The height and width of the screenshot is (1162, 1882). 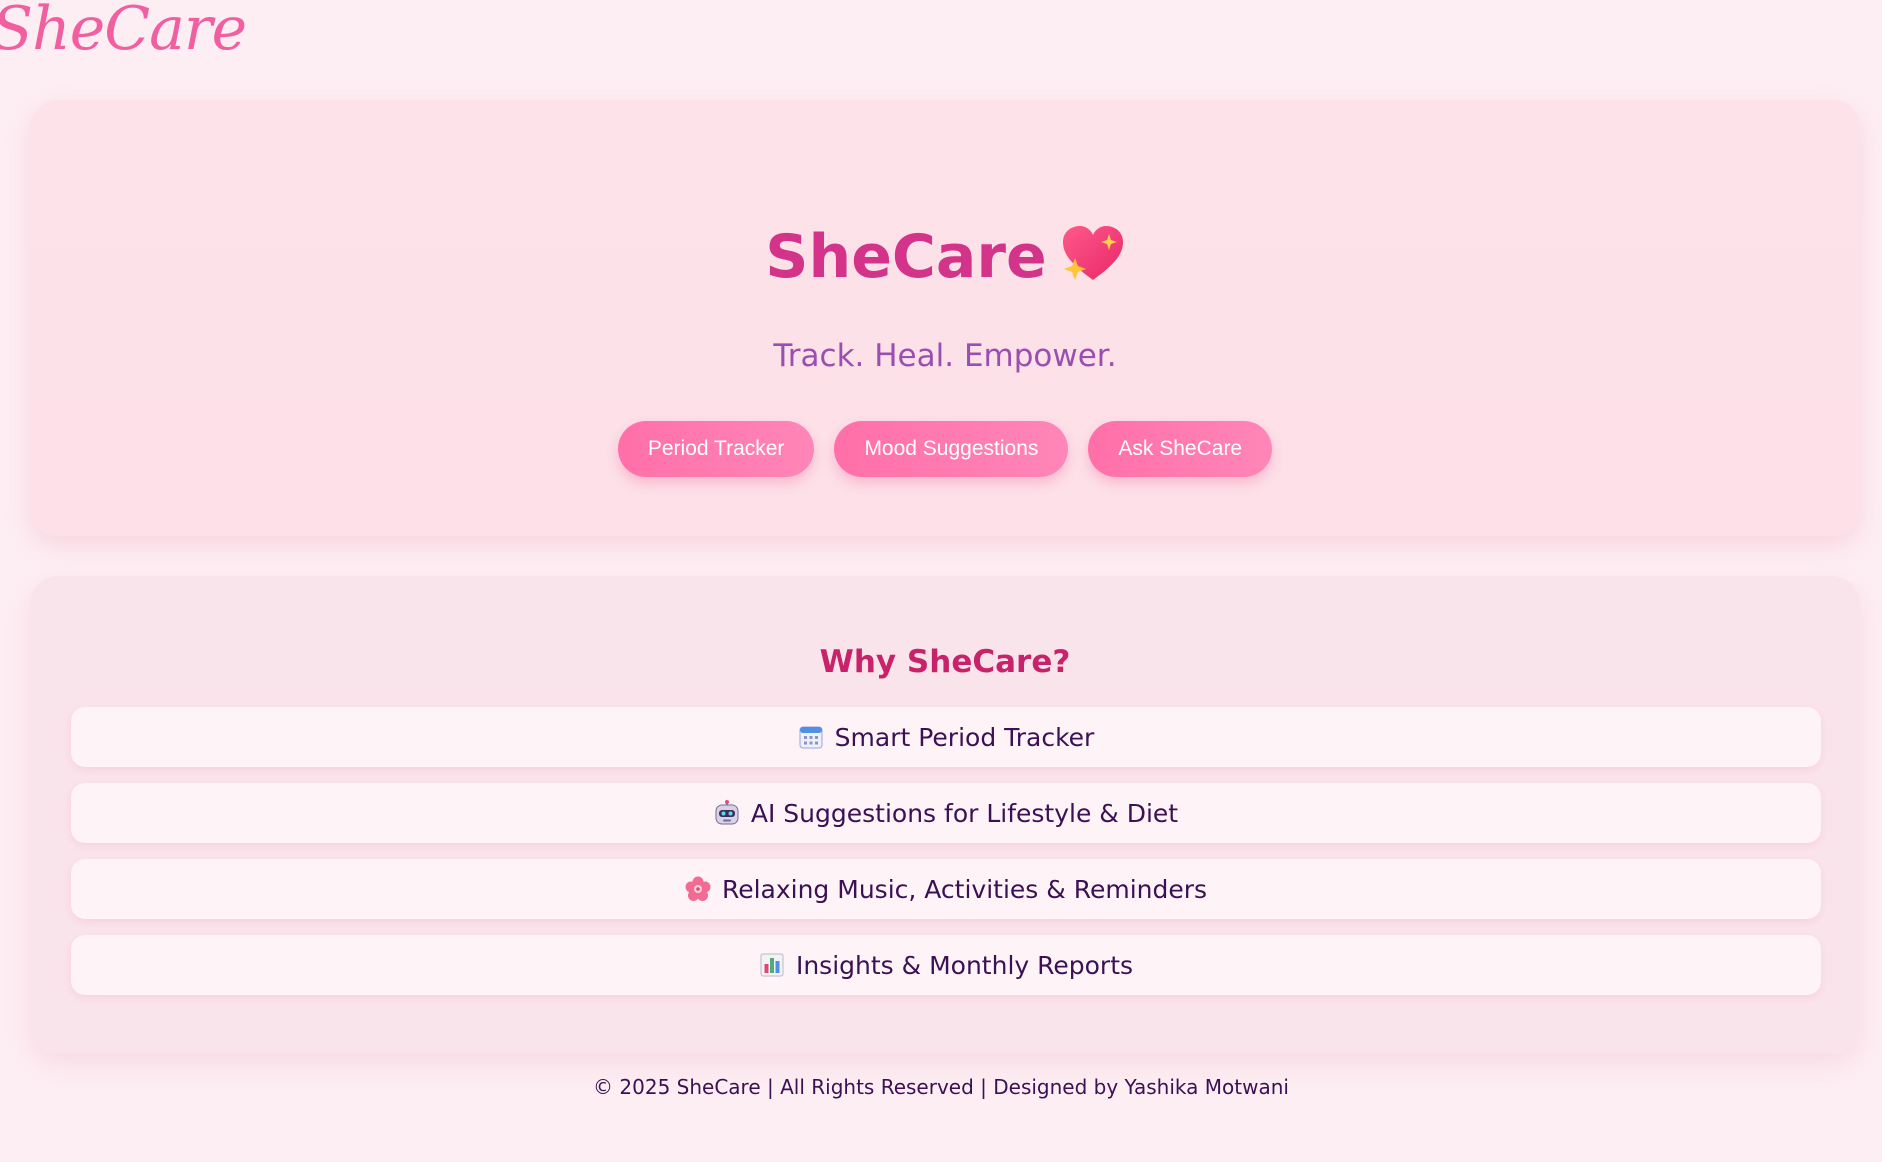 I want to click on feature-label: Relaxing Music, Activities & Reminders, so click(x=964, y=889).